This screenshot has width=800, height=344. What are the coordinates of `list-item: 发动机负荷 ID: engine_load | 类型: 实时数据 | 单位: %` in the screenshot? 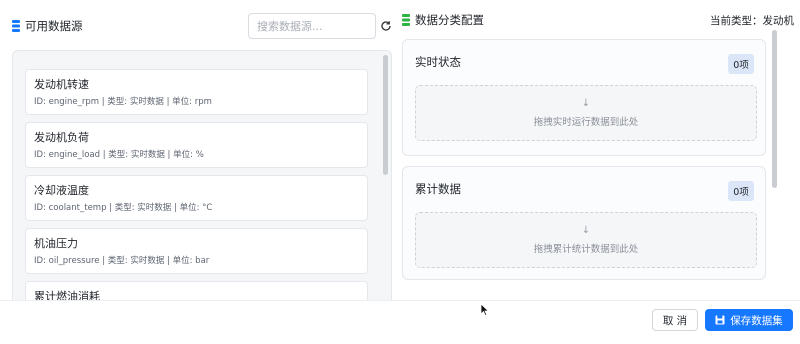 It's located at (196, 145).